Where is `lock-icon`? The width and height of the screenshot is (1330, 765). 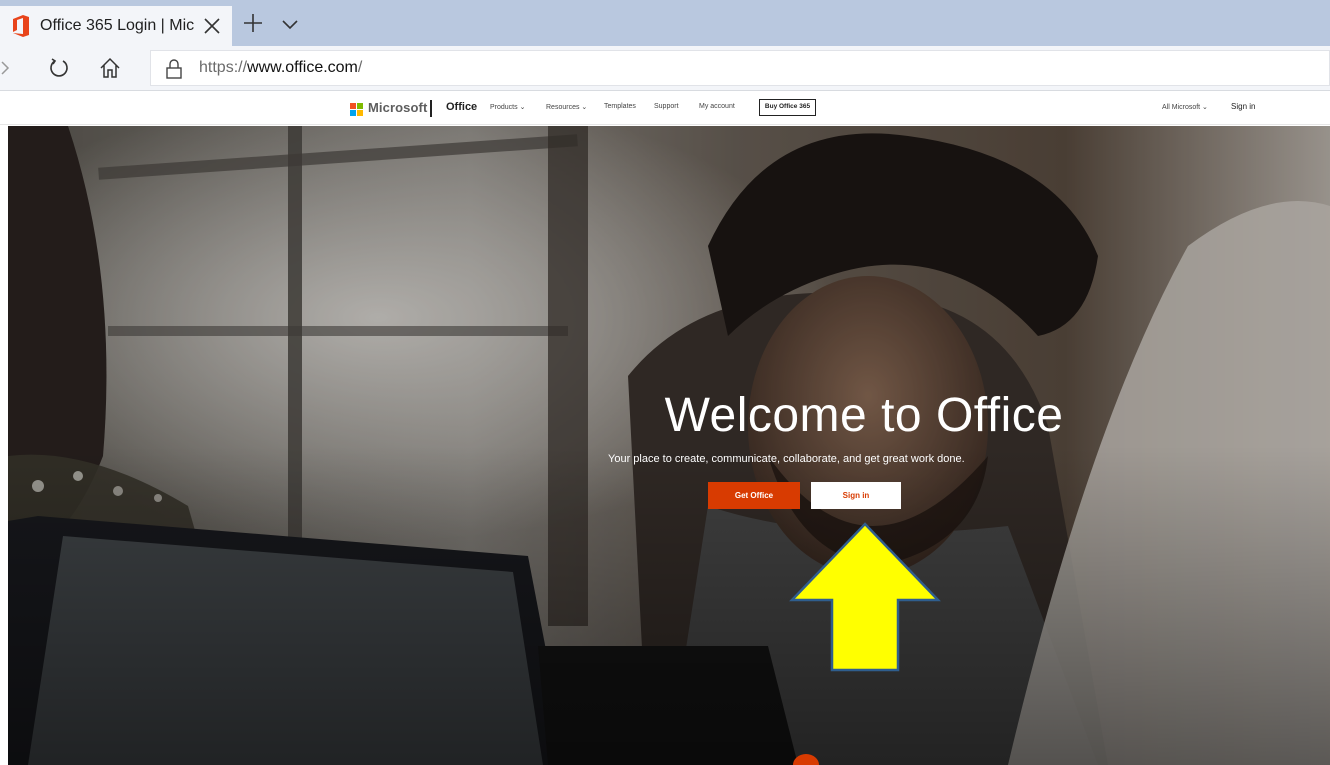 lock-icon is located at coordinates (174, 69).